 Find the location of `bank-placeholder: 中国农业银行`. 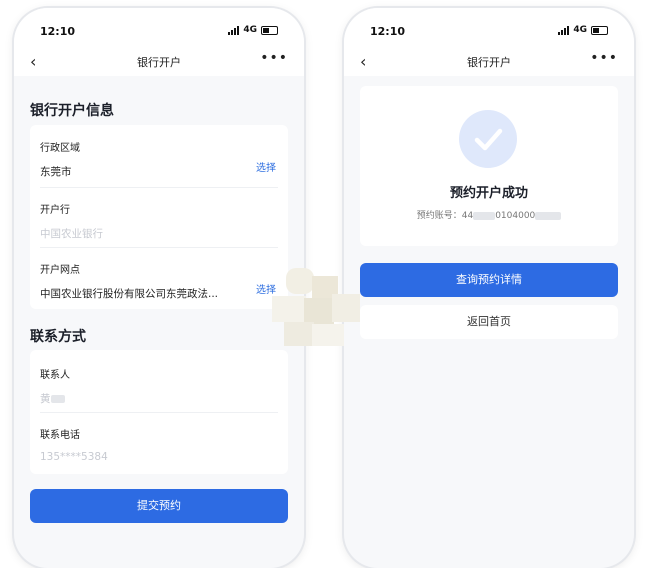

bank-placeholder: 中国农业银行 is located at coordinates (71, 234).